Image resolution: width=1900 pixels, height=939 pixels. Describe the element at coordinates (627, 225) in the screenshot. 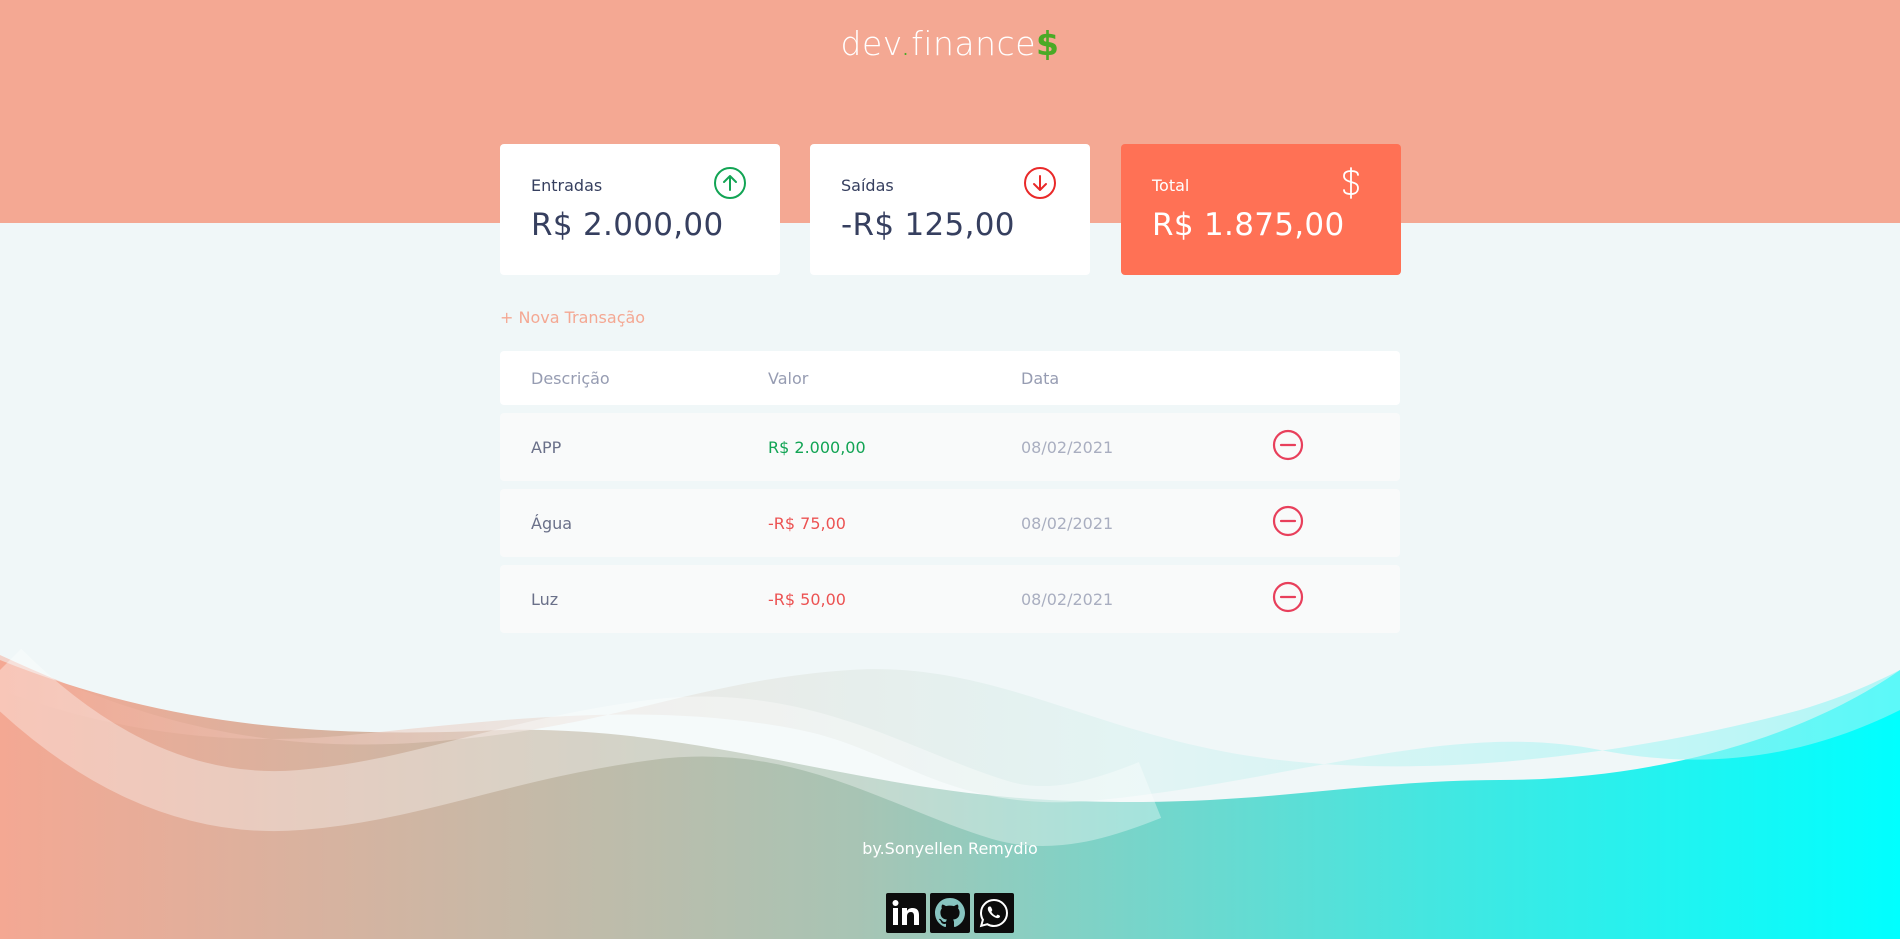

I see `income-card-value: R$ 2.000,00` at that location.